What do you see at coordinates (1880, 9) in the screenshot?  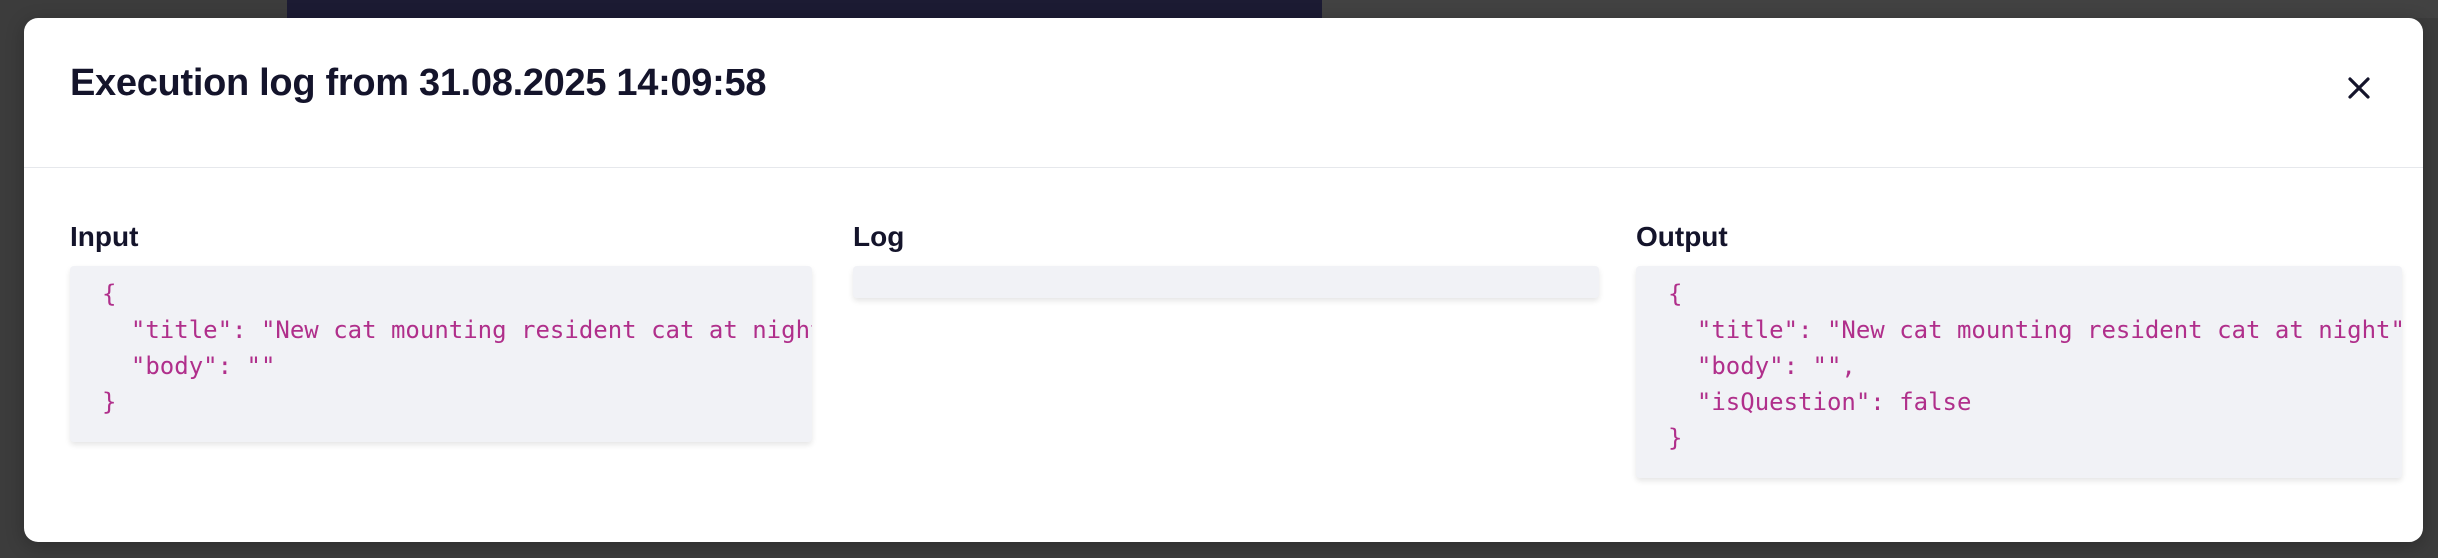 I see `background-page-area` at bounding box center [1880, 9].